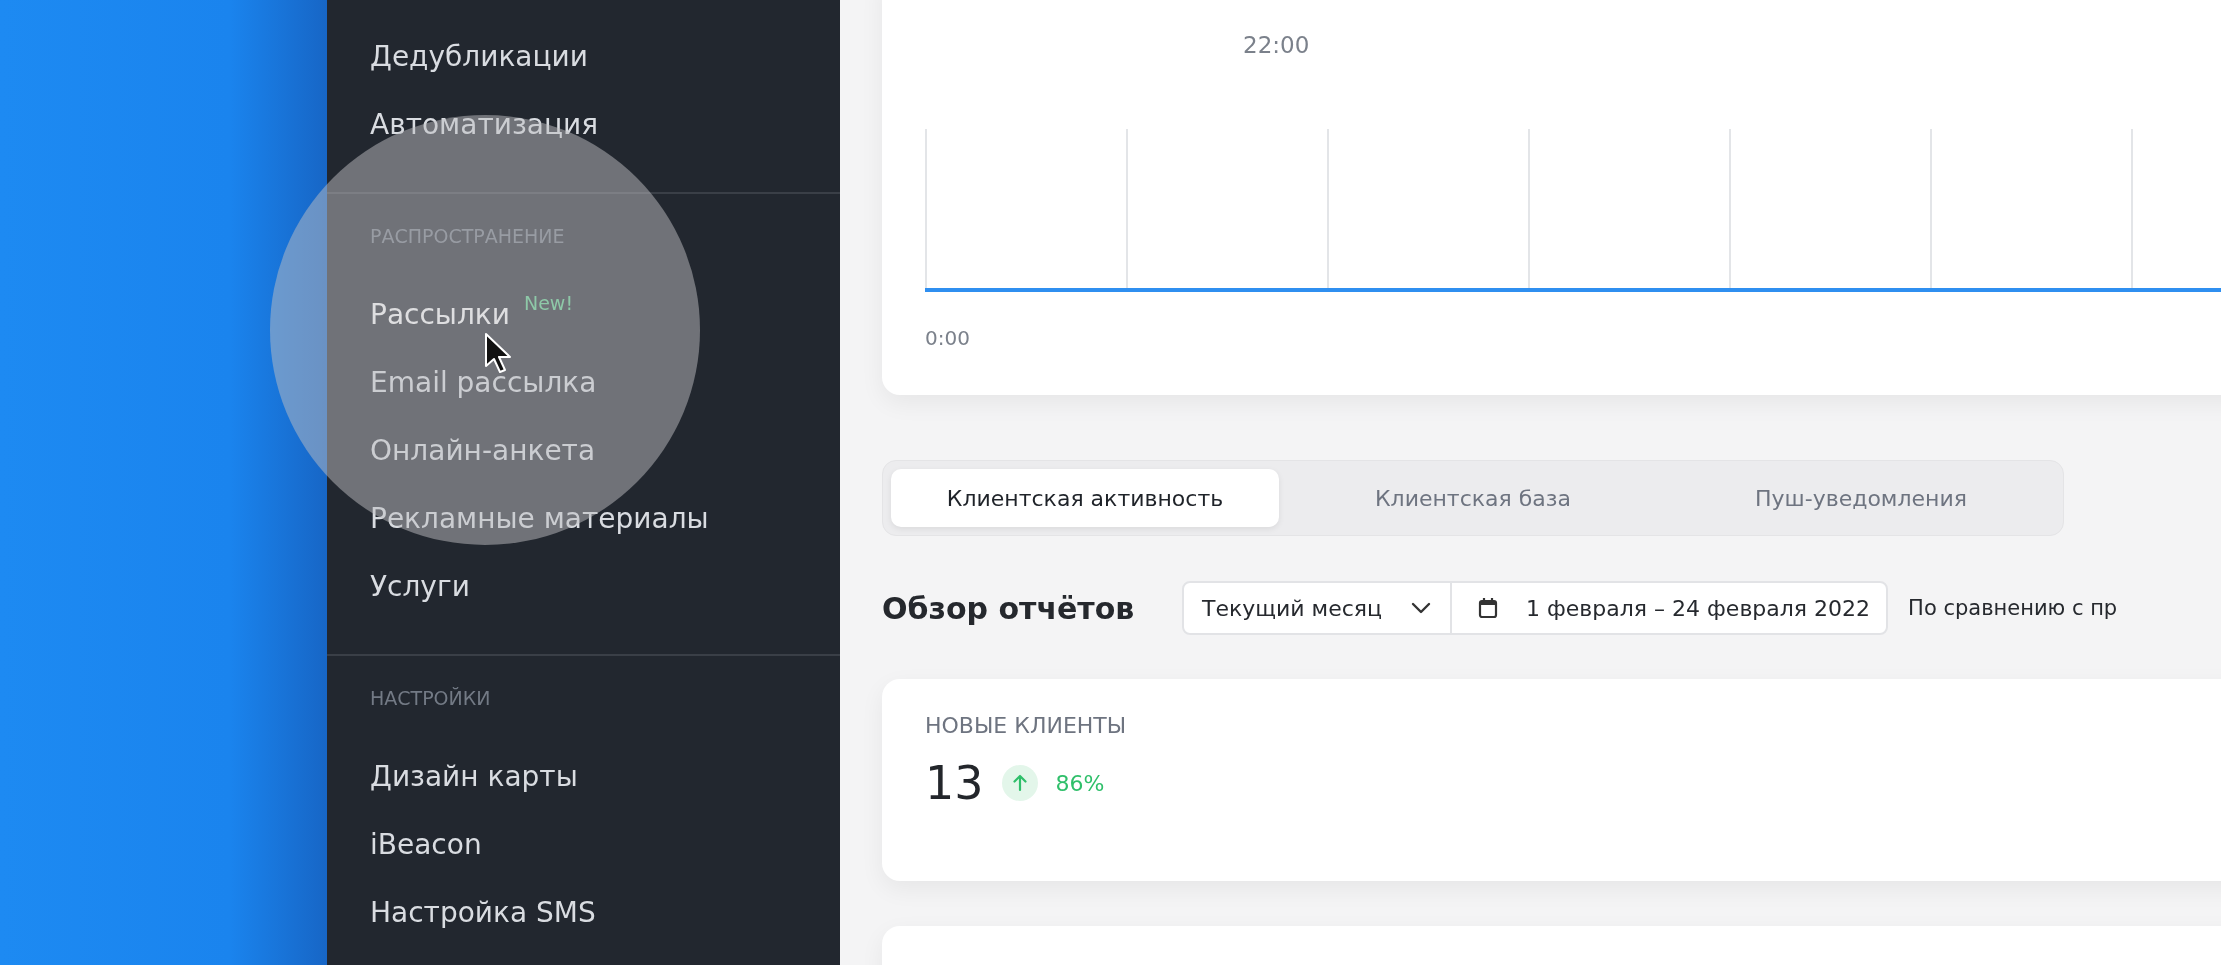  What do you see at coordinates (430, 698) in the screenshot?
I see `section-header: НАСТРОЙКИ` at bounding box center [430, 698].